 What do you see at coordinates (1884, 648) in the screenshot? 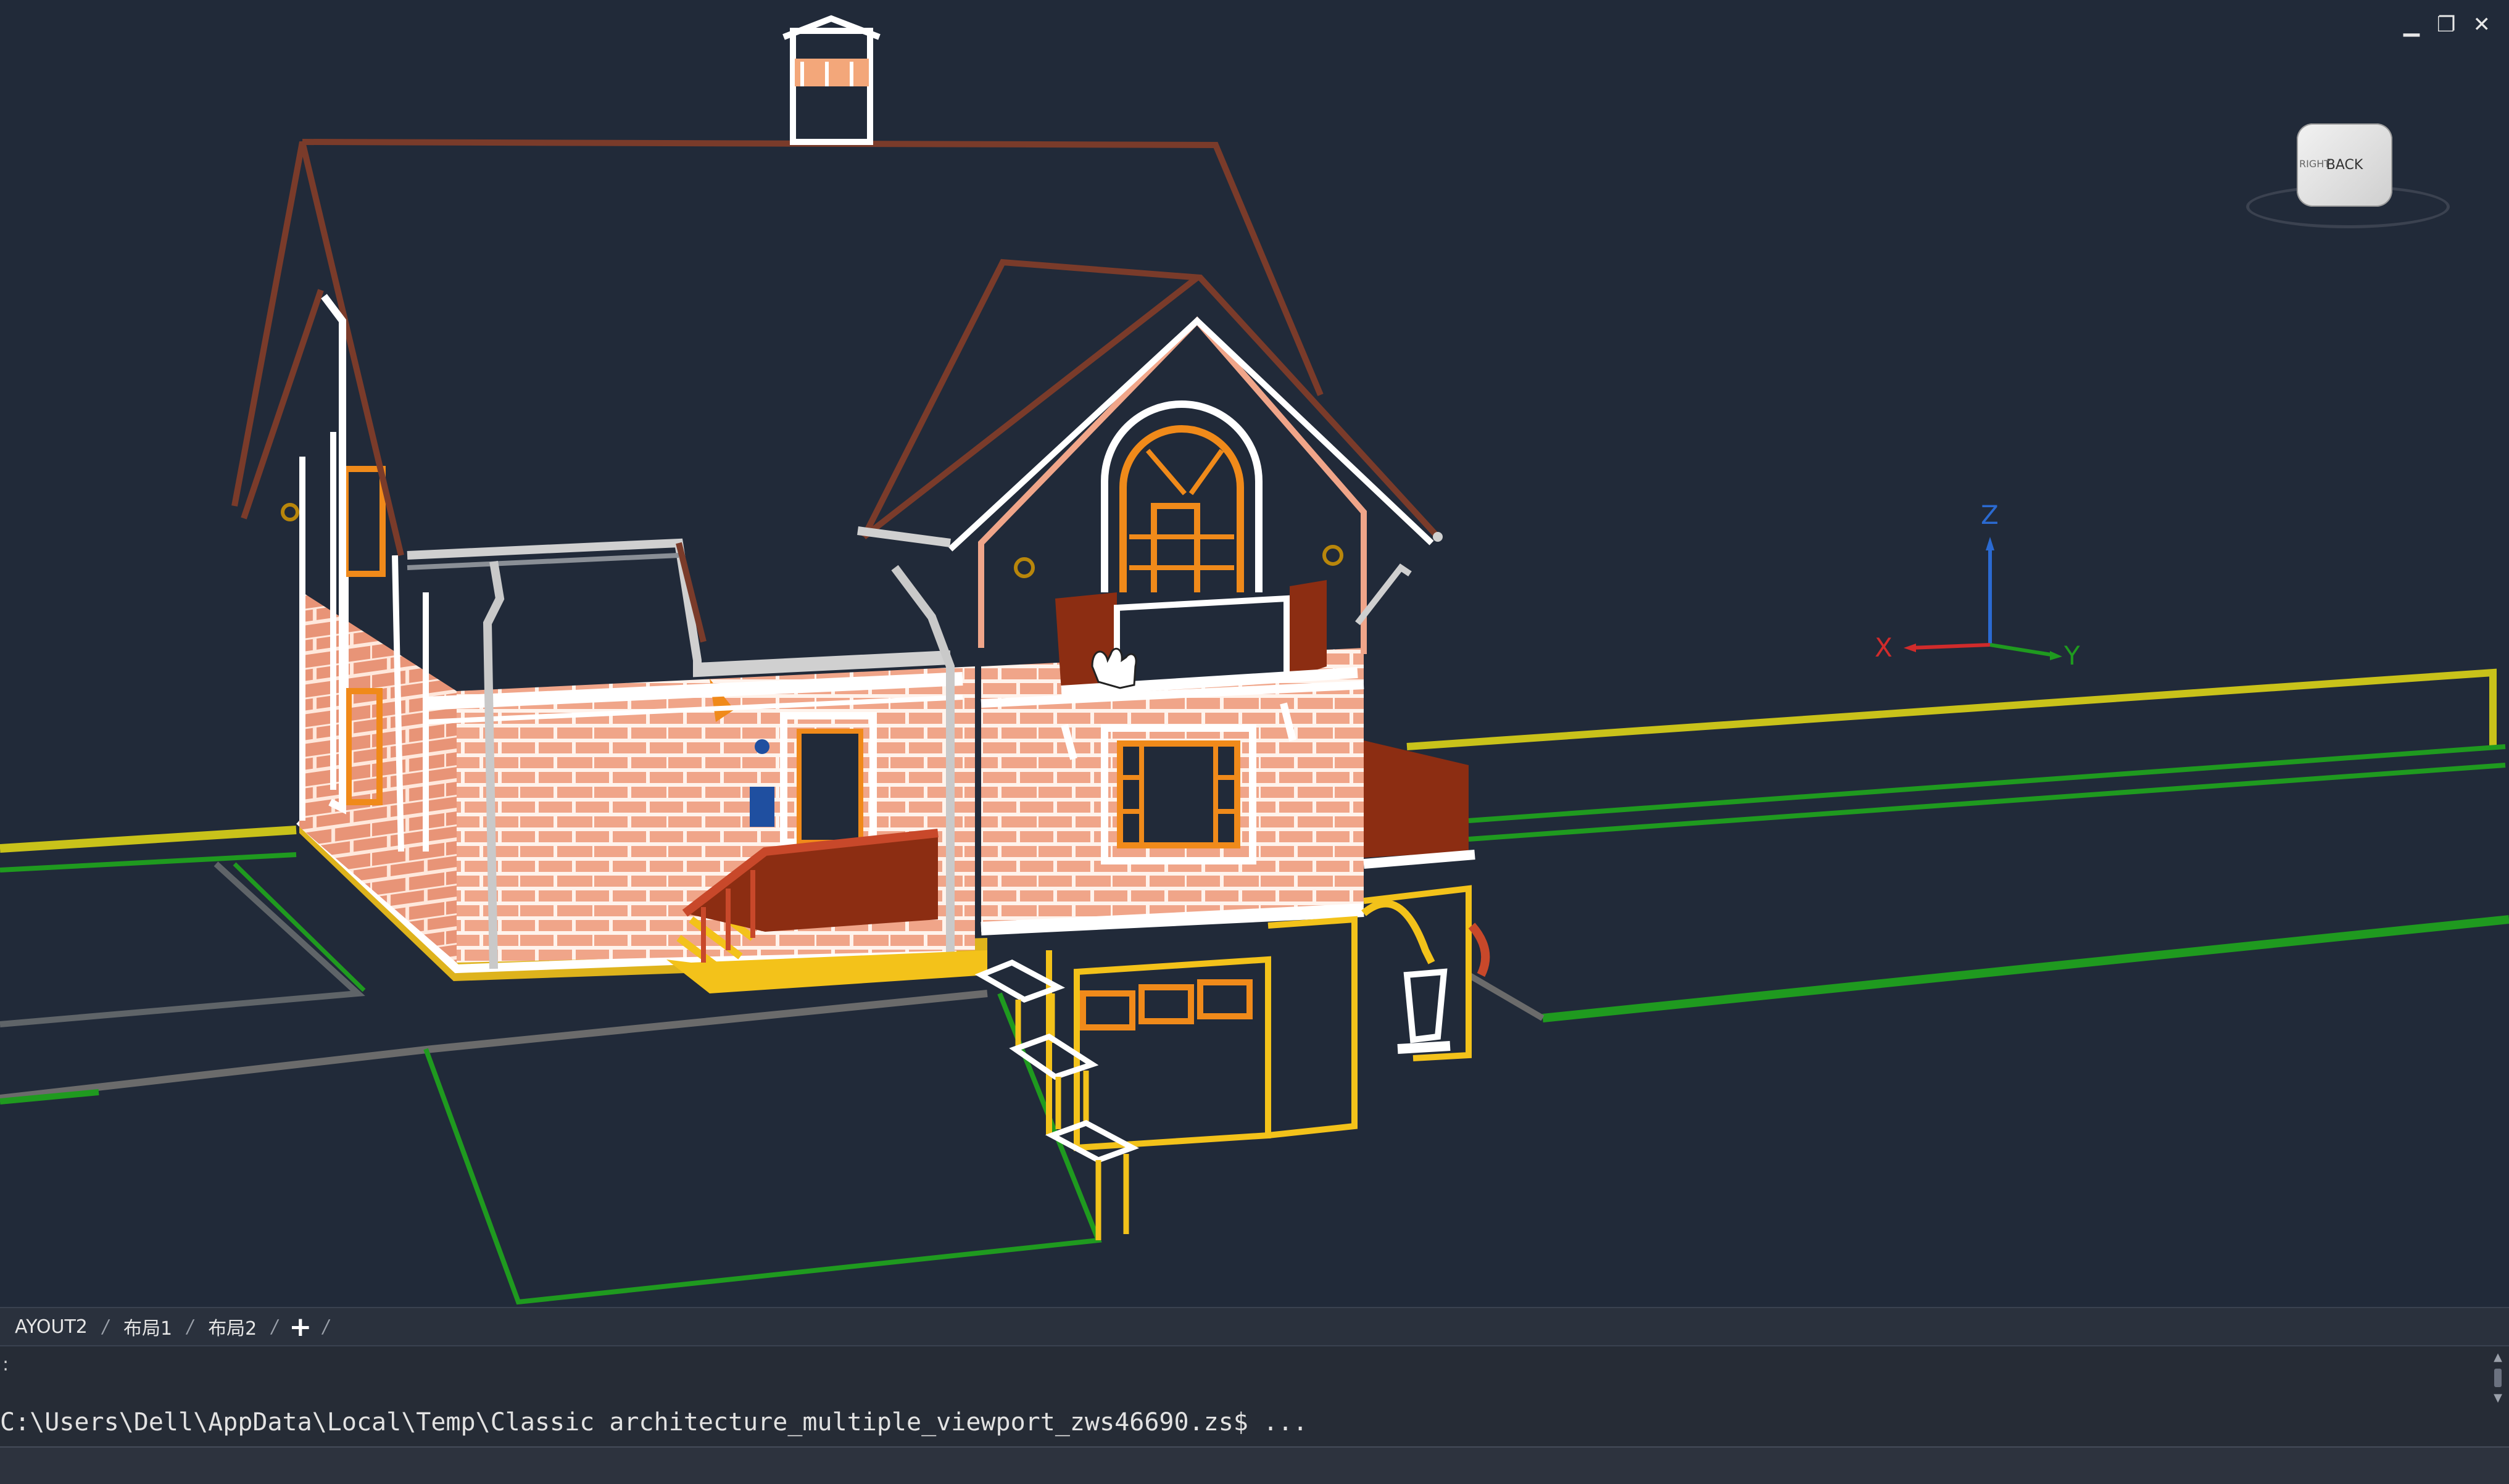
I see `ucs-x-label: X` at bounding box center [1884, 648].